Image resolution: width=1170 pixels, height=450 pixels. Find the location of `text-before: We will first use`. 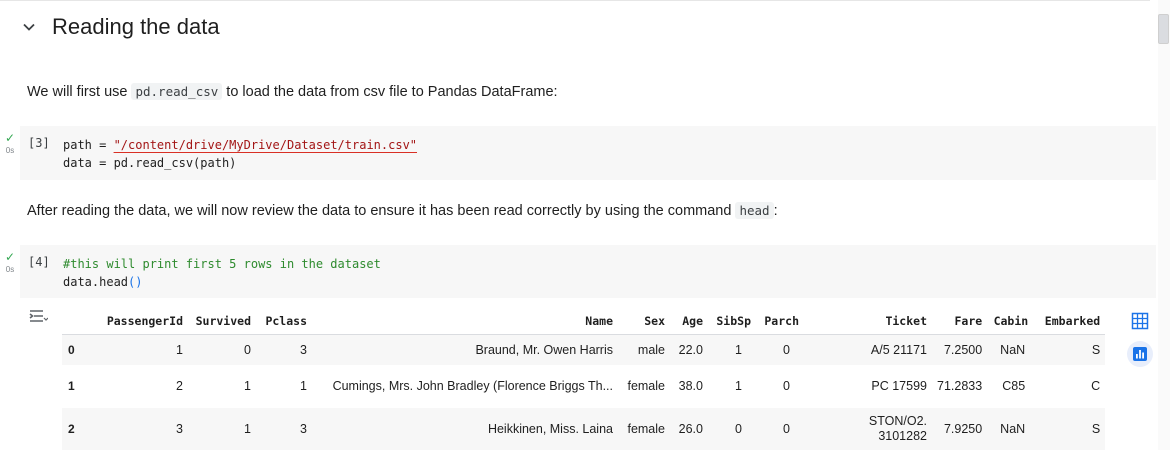

text-before: We will first use is located at coordinates (79, 92).